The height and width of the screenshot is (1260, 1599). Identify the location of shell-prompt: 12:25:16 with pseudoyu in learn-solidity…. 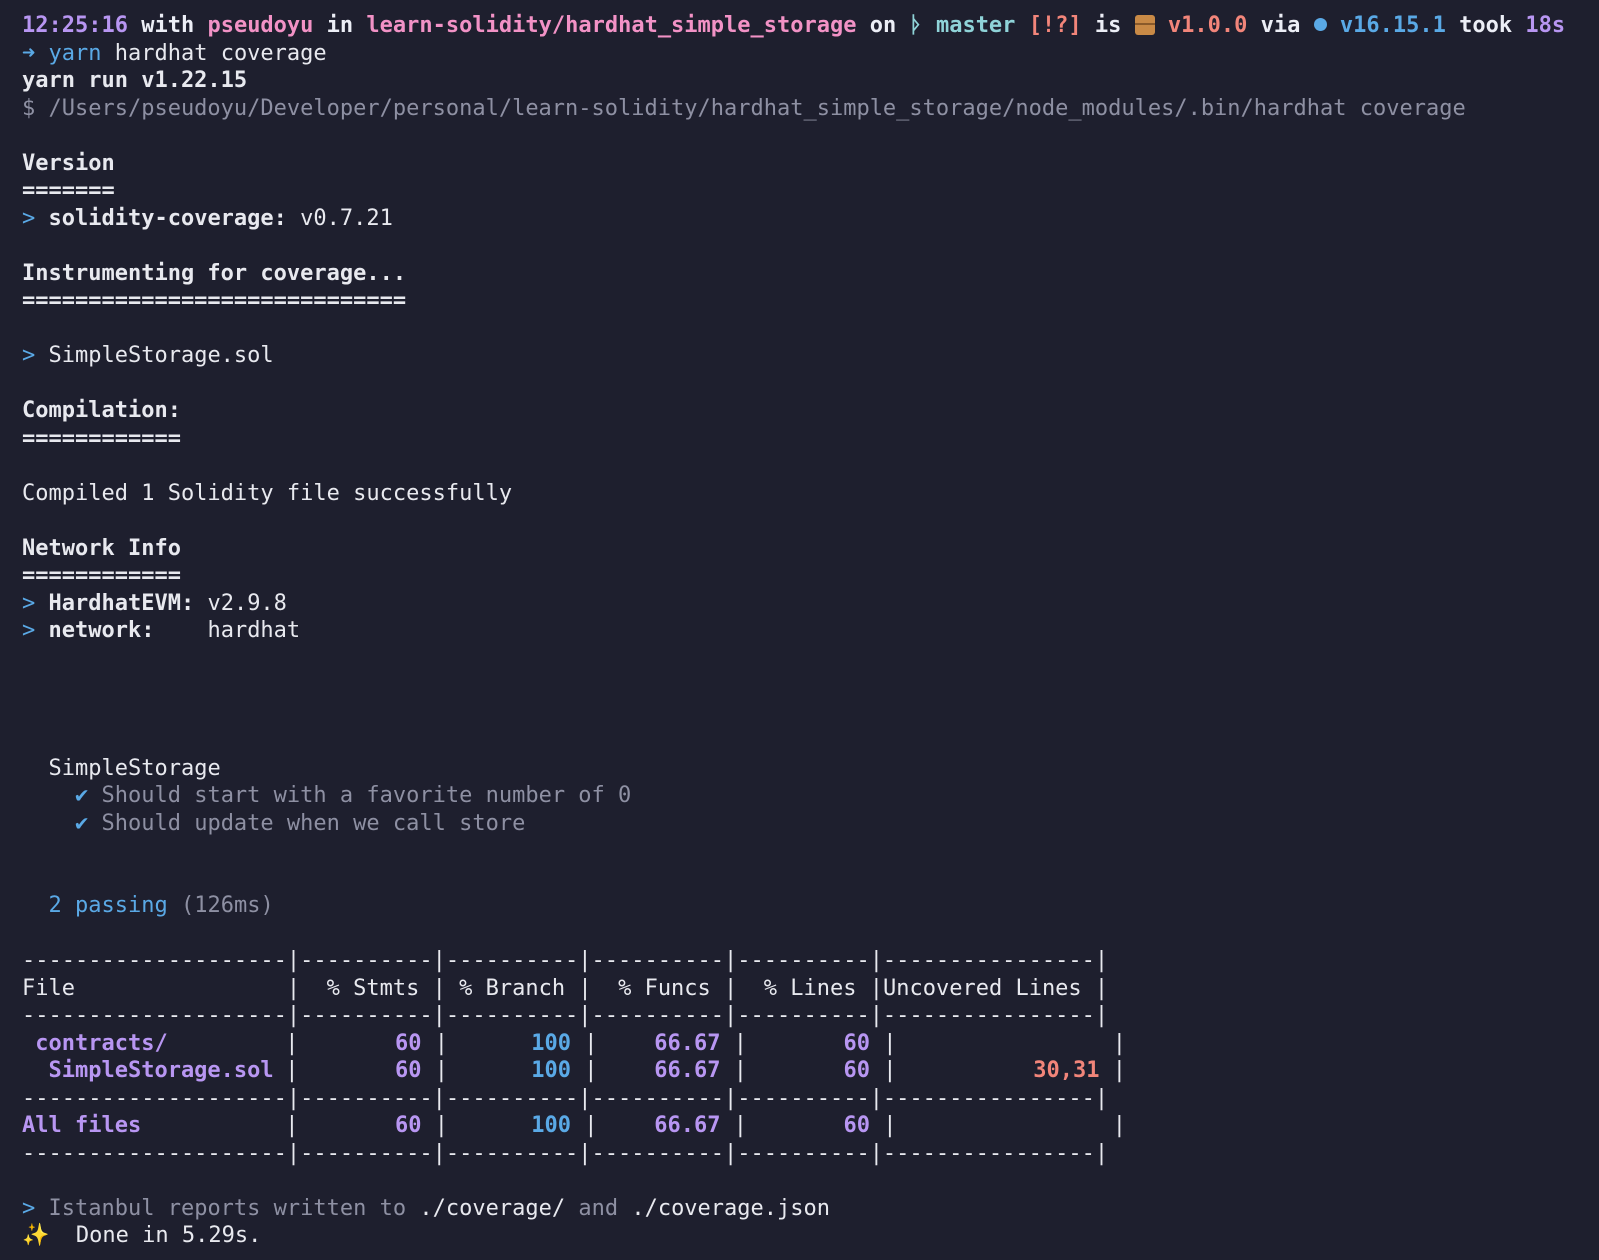
(802, 26).